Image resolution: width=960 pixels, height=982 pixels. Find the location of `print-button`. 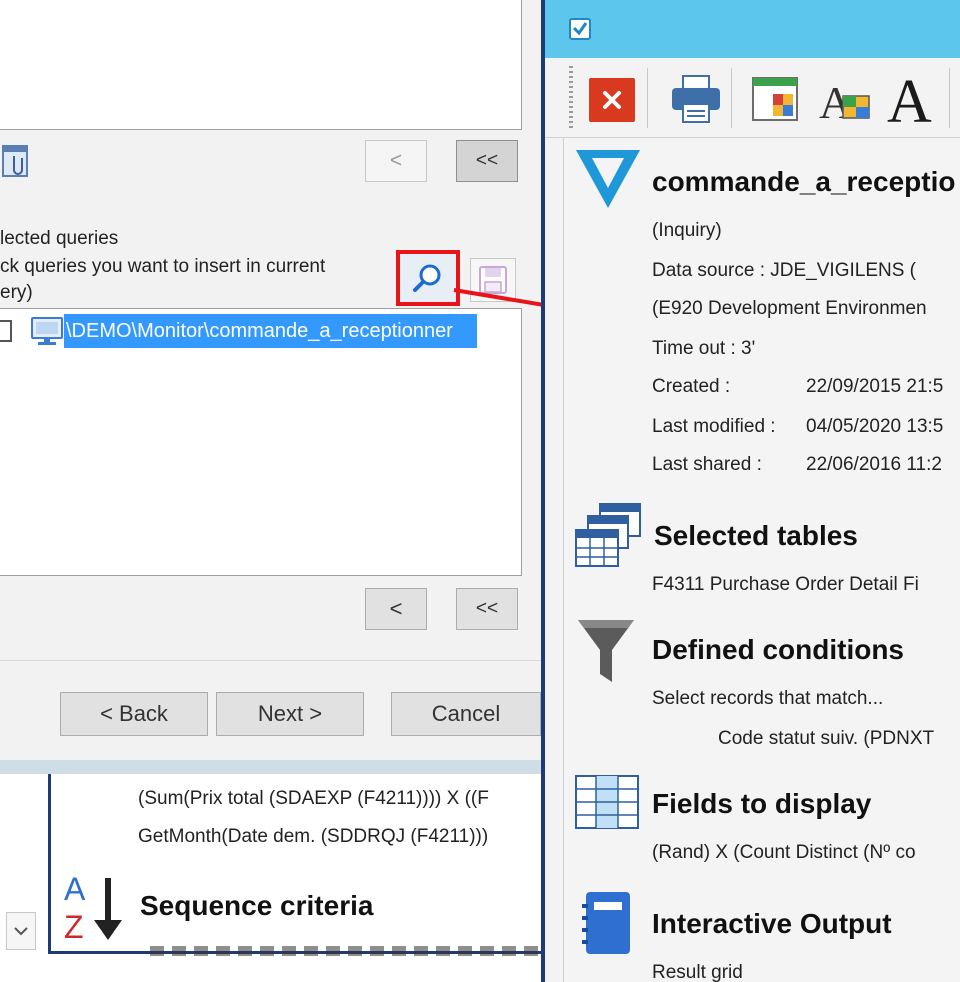

print-button is located at coordinates (696, 99).